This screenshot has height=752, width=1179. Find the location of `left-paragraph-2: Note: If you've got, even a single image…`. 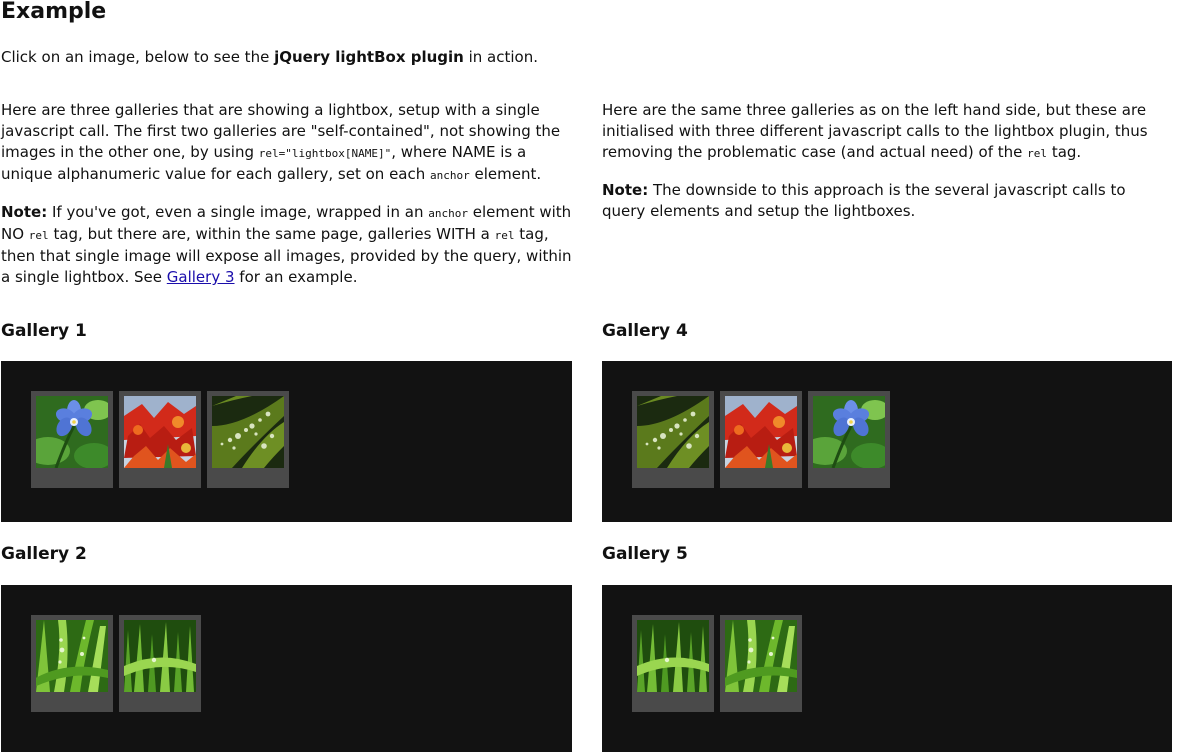

left-paragraph-2: Note: If you've got, even a single image… is located at coordinates (287, 245).